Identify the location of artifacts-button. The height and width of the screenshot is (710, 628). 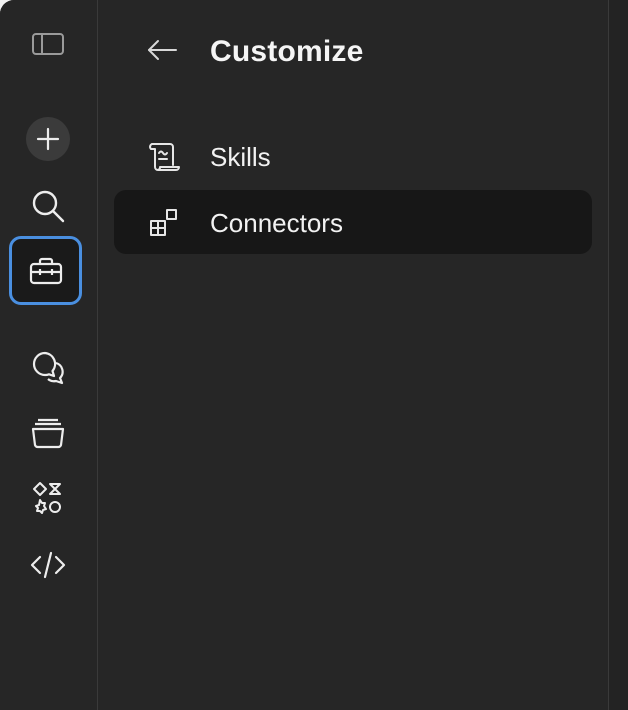
(48, 498).